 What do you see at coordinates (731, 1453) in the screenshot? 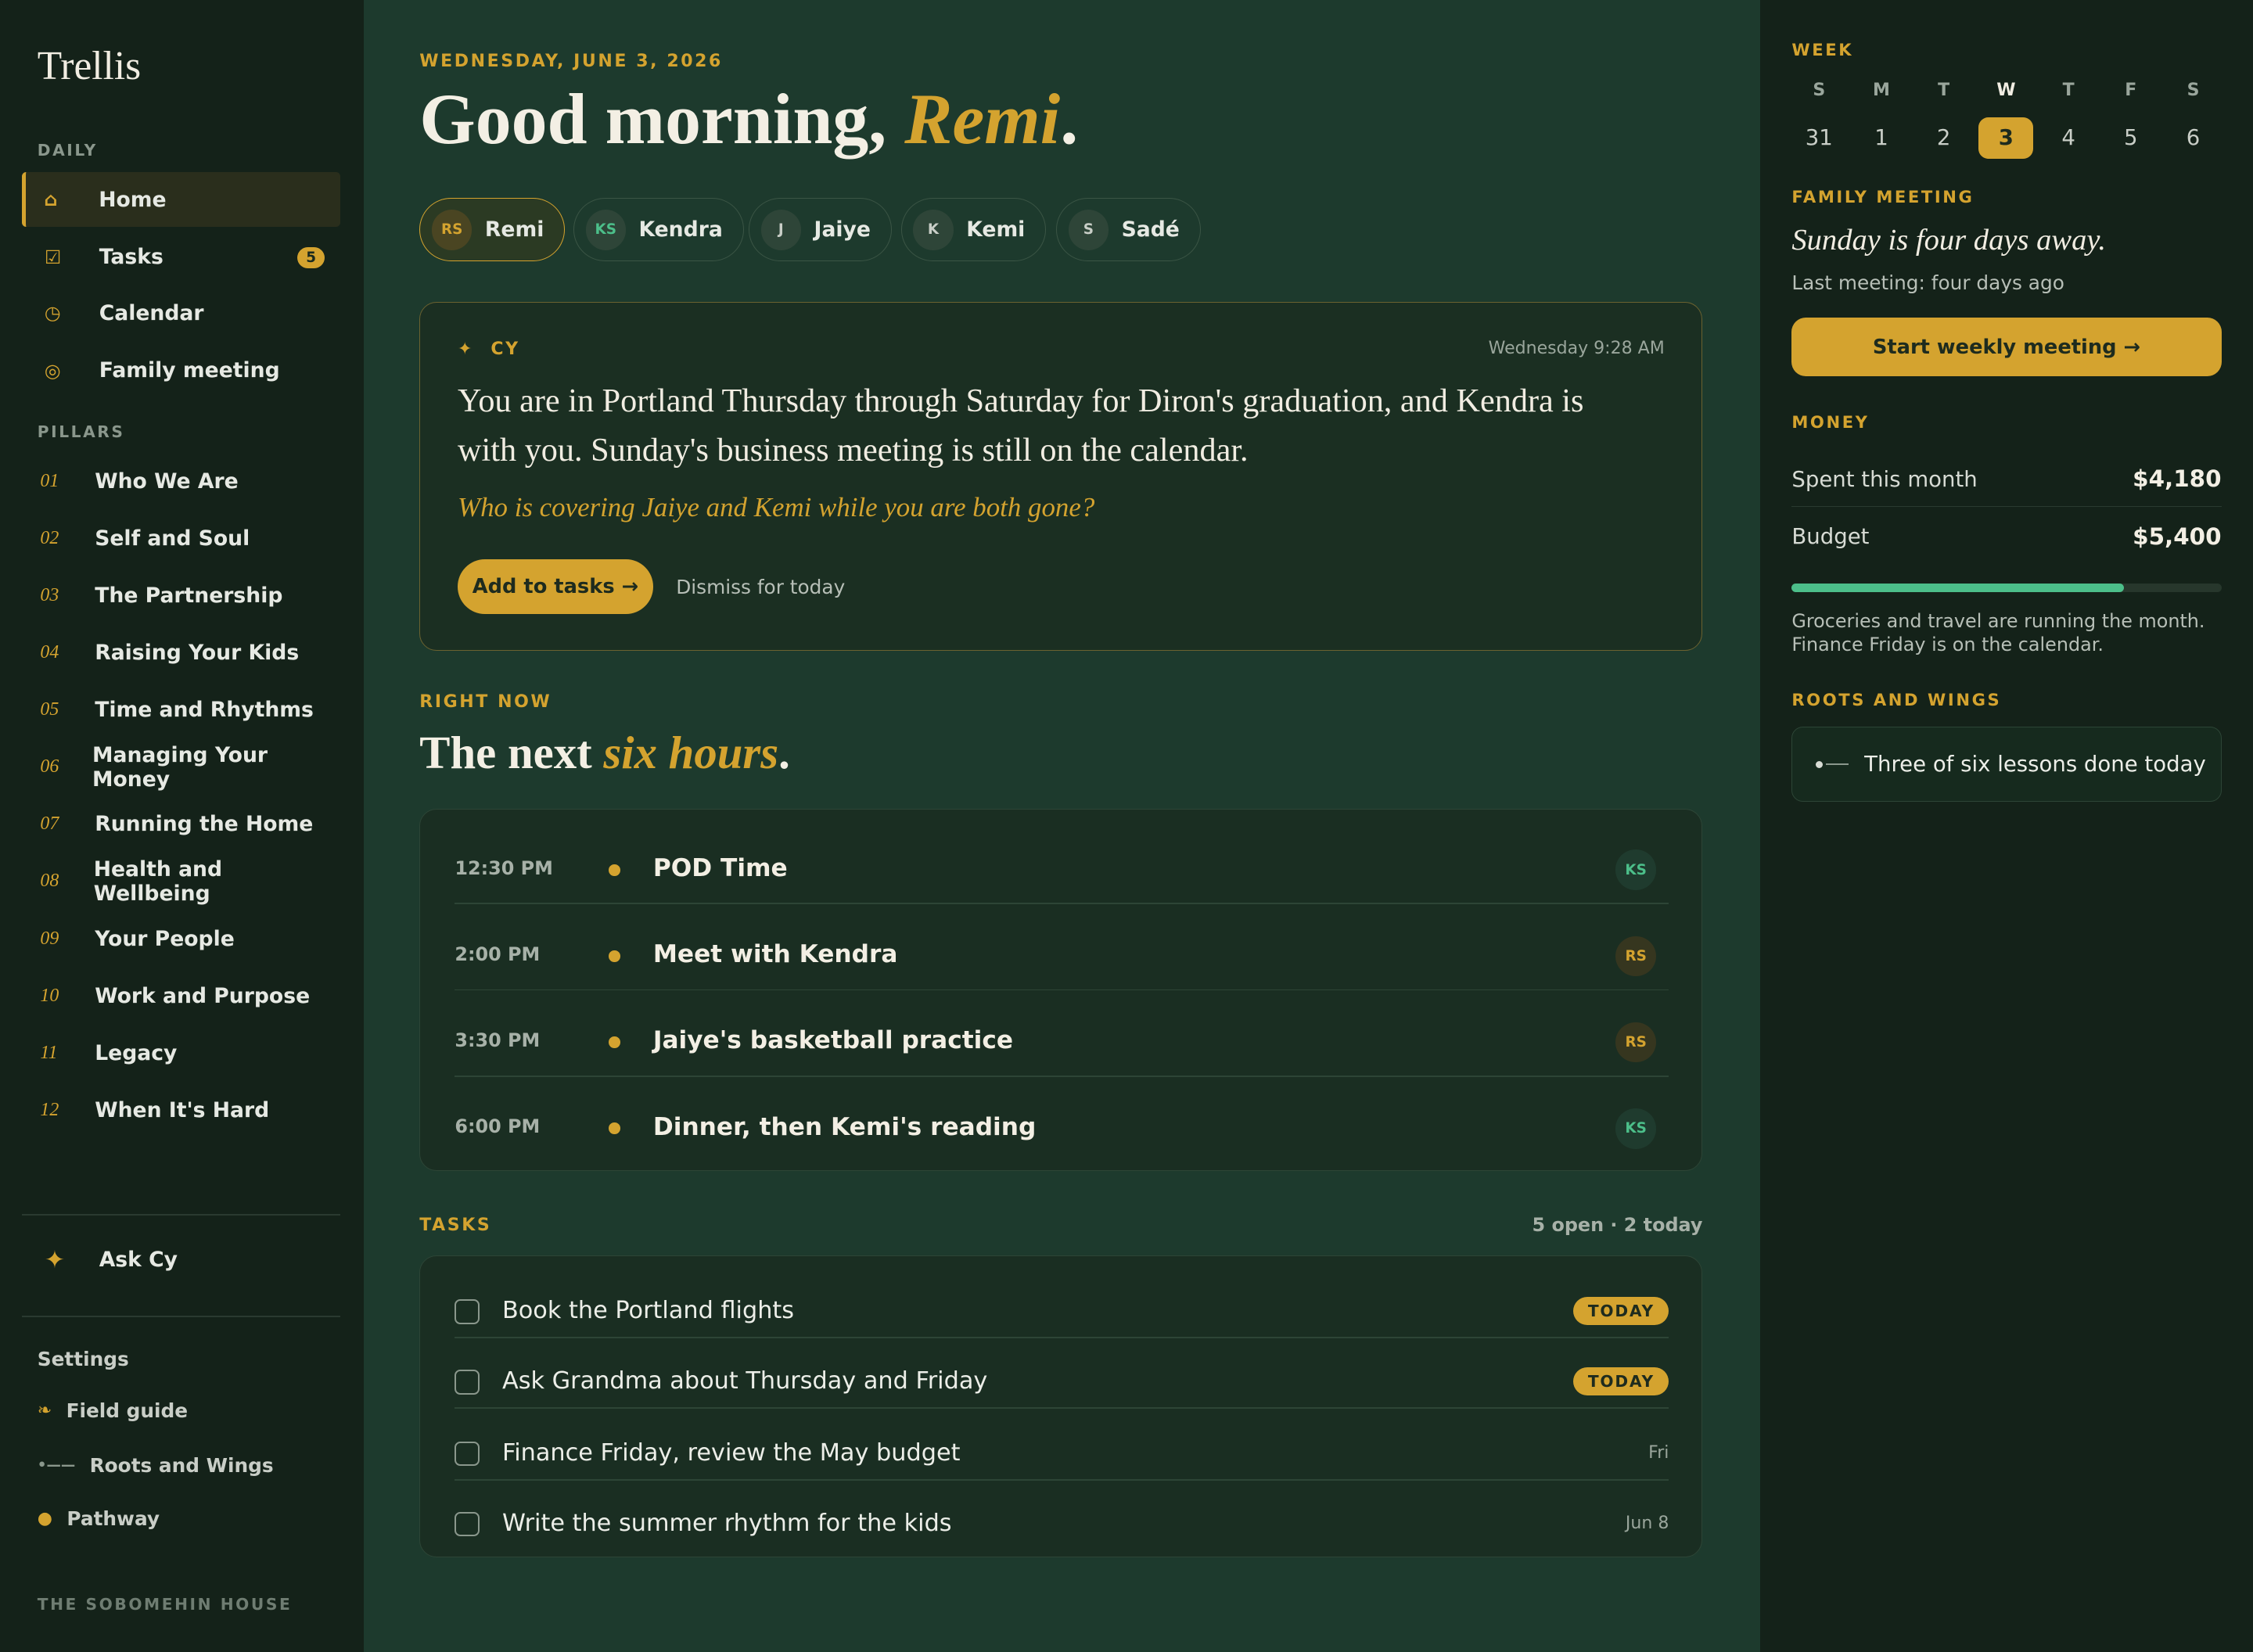
I see `task-text: Finance Friday, review the May budget` at bounding box center [731, 1453].